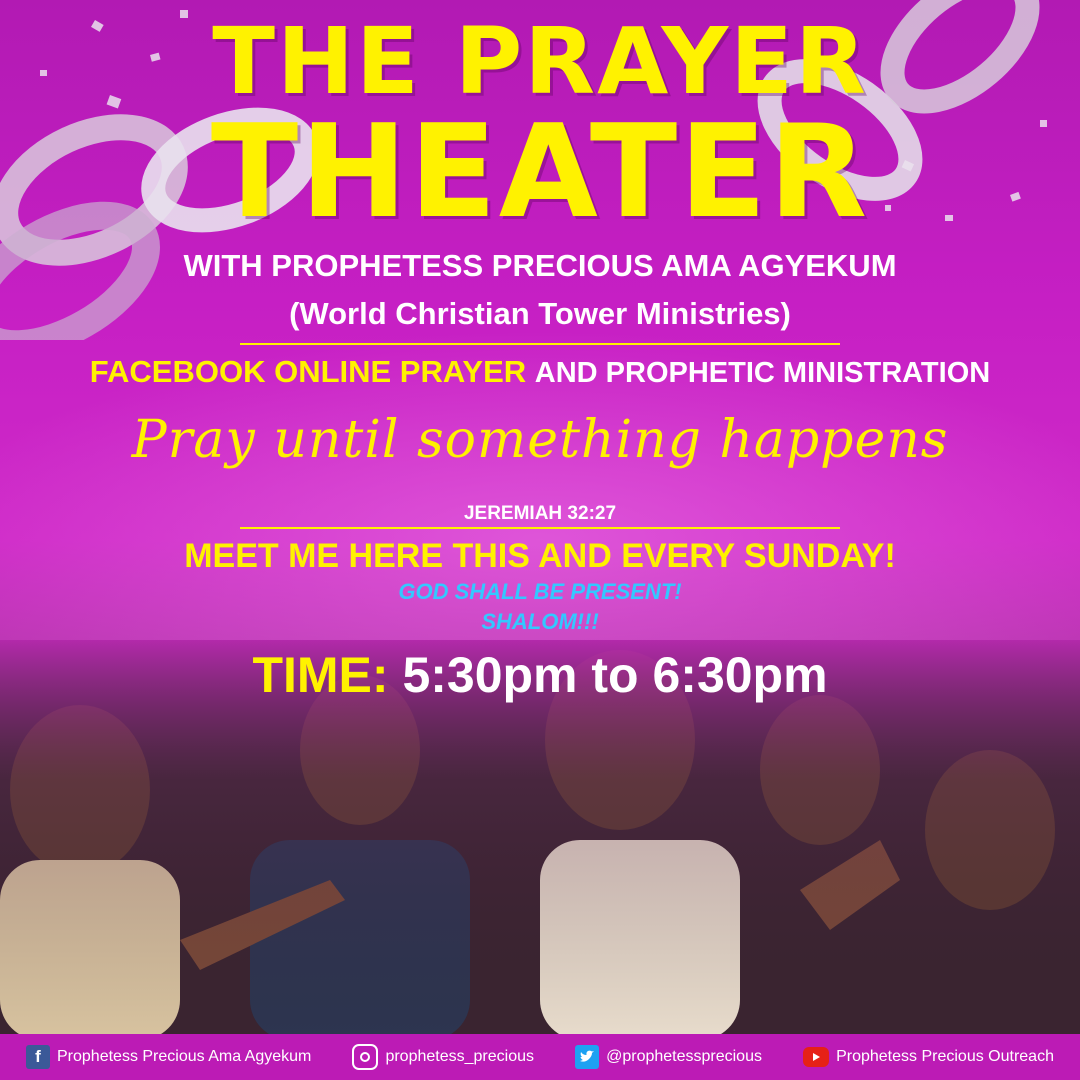 The width and height of the screenshot is (1080, 1080). Describe the element at coordinates (540, 265) in the screenshot. I see `host-name: WITH PROPHETESS PRECIOUS AMA AGYEKUM` at that location.